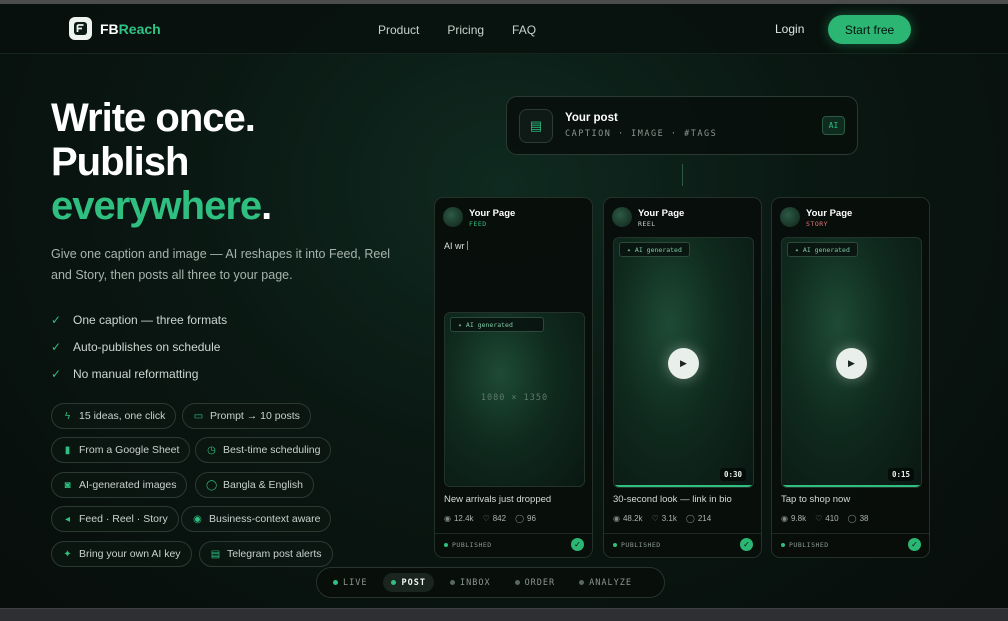  I want to click on feature-chip: ▭ Prompt → 10 posts, so click(246, 416).